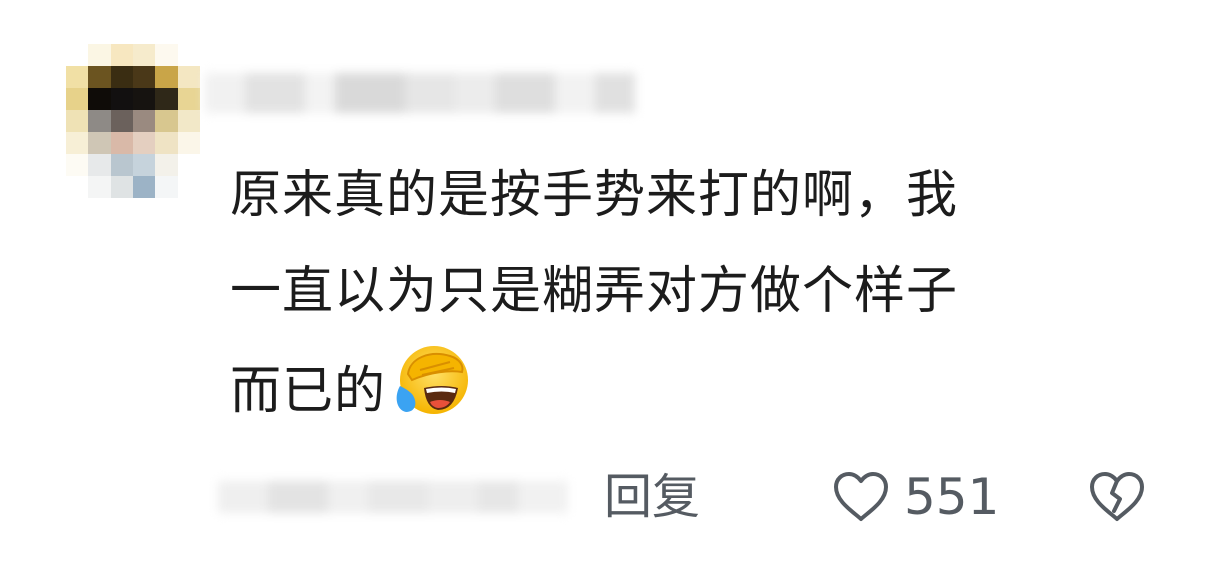 The width and height of the screenshot is (1218, 575). Describe the element at coordinates (133, 121) in the screenshot. I see `avatar` at that location.